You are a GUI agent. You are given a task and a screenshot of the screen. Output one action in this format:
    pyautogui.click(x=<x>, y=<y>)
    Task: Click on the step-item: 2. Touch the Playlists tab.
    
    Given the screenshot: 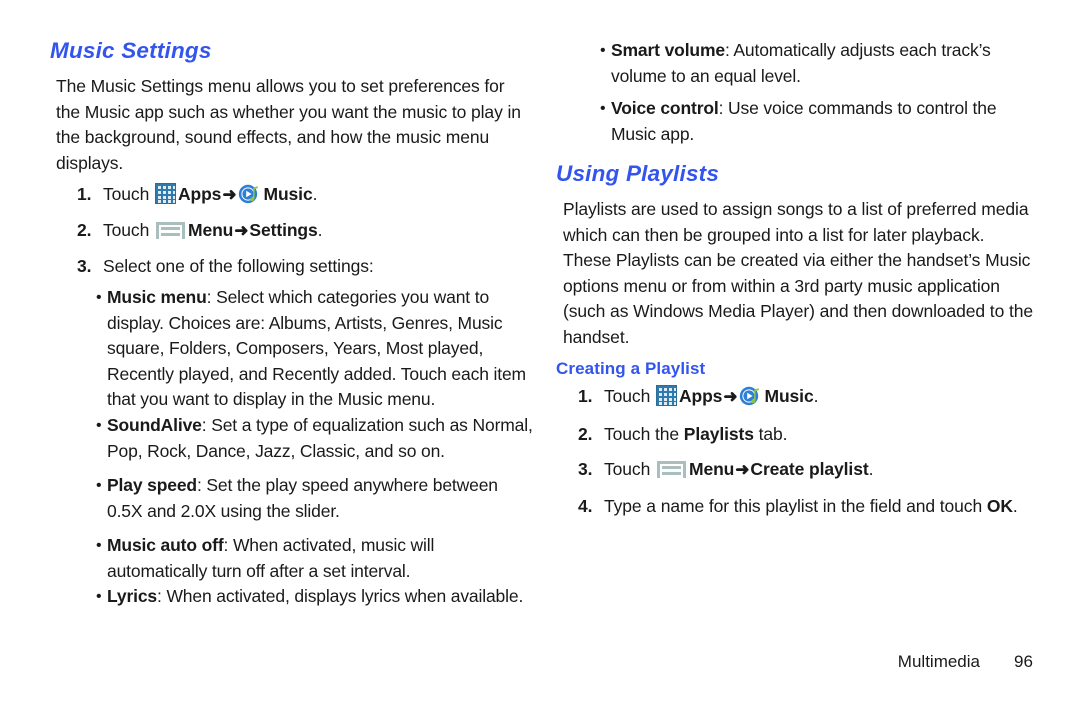 What is the action you would take?
    pyautogui.click(x=803, y=435)
    